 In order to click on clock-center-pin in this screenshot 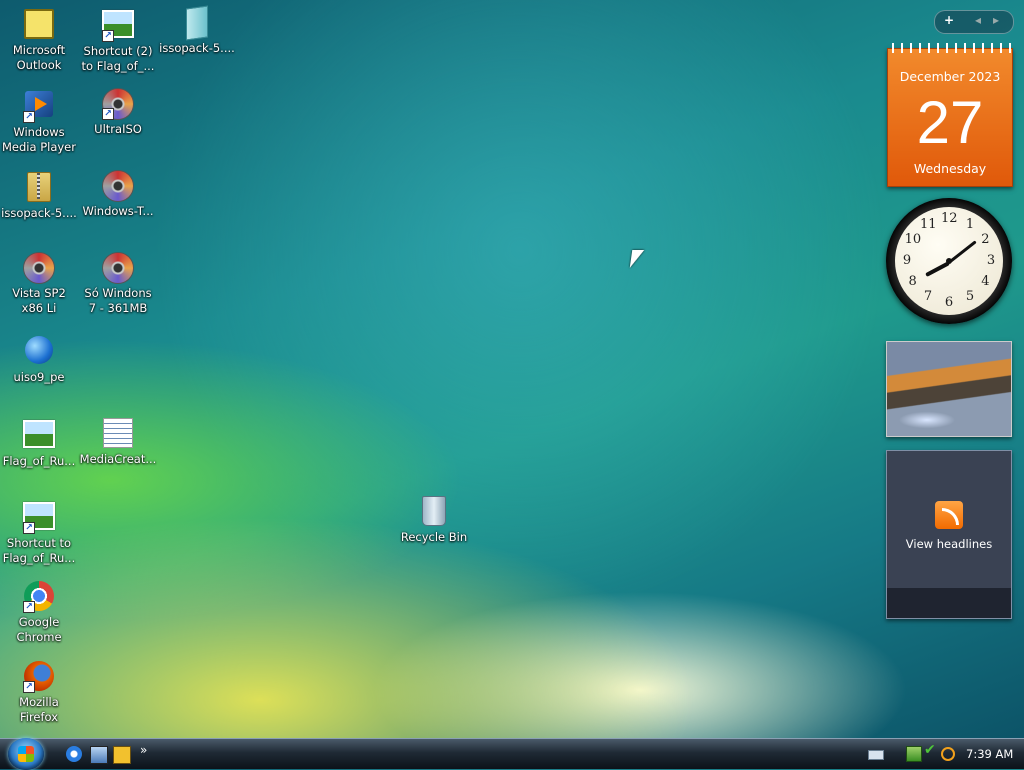, I will do `click(949, 261)`.